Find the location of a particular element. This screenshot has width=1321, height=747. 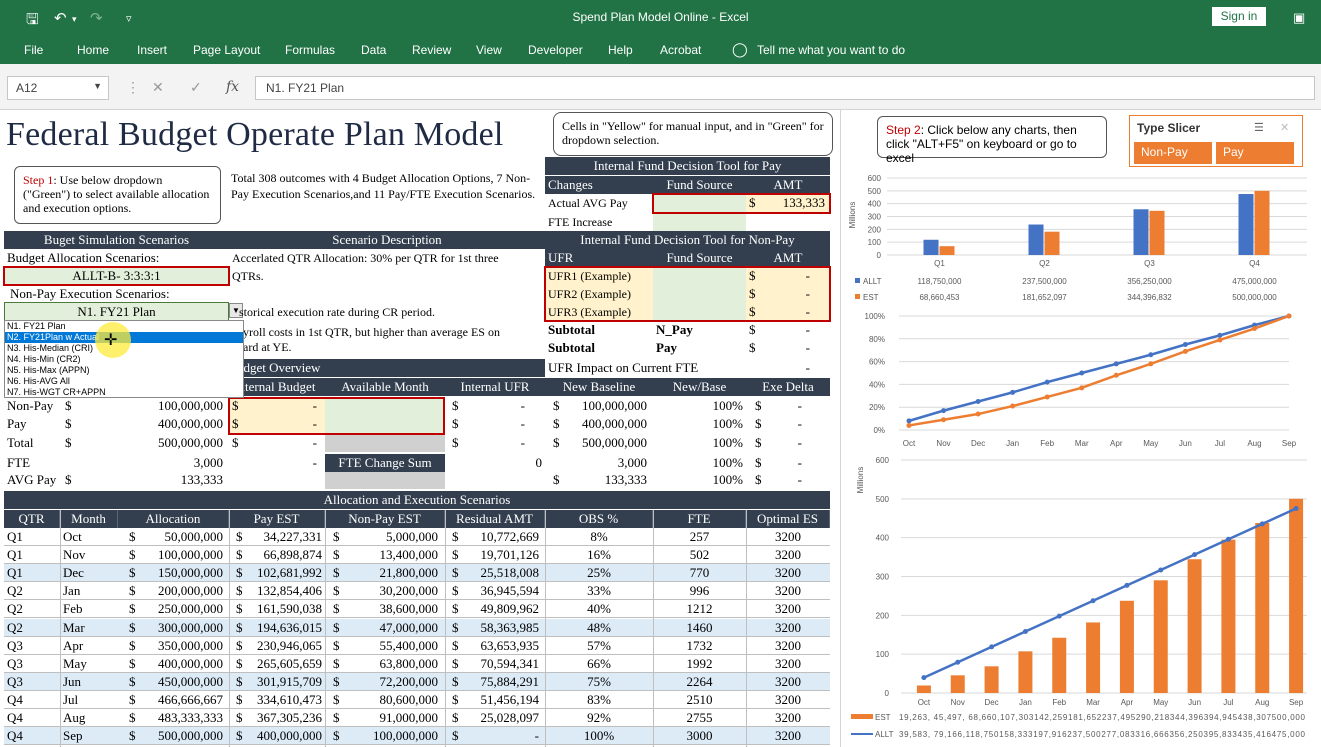

exec-scenario-select: N1. FY21 Plan is located at coordinates (116, 312).